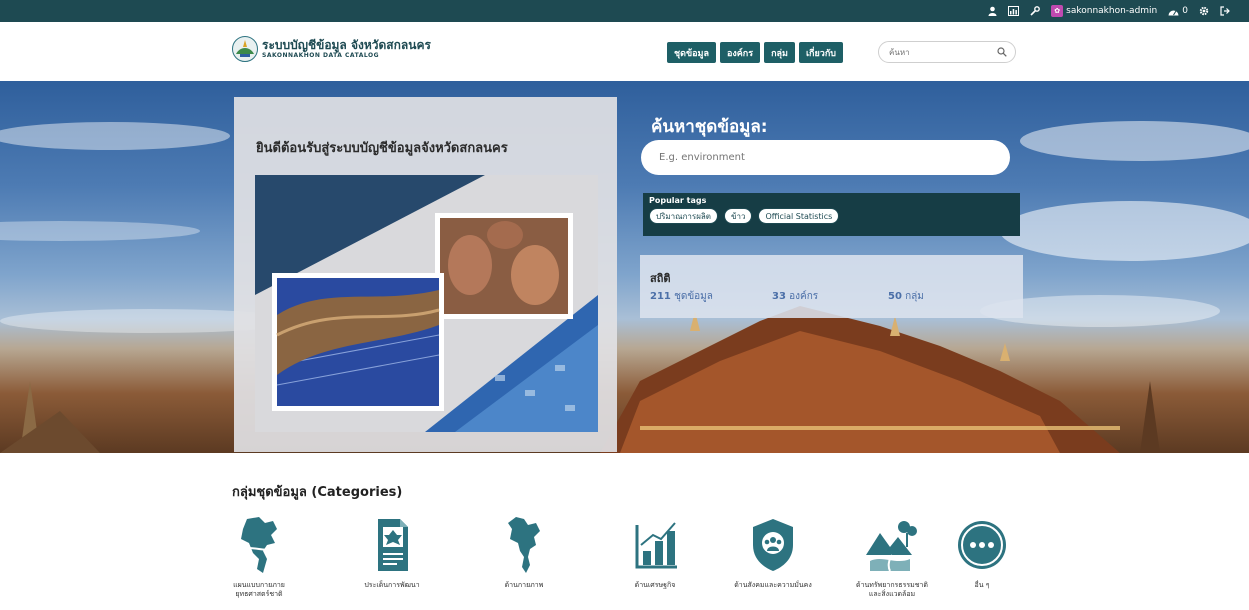  What do you see at coordinates (709, 127) in the screenshot?
I see `dataset-search-title: ค้นหาชุดข้อมูล:` at bounding box center [709, 127].